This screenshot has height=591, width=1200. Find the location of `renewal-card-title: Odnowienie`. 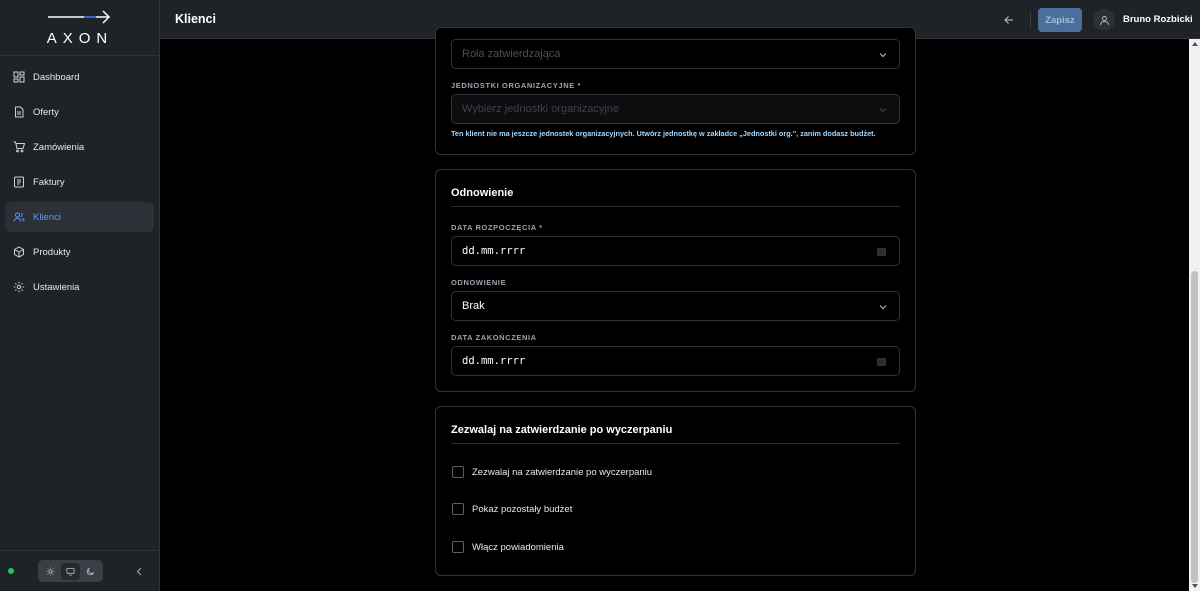

renewal-card-title: Odnowienie is located at coordinates (482, 193).